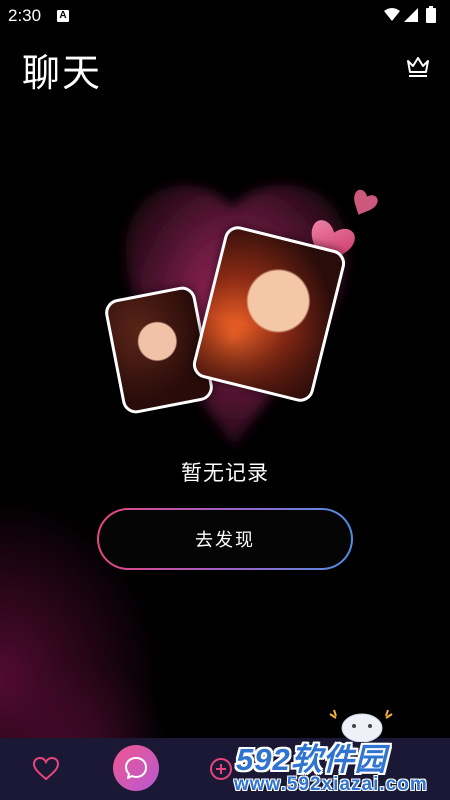 The image size is (450, 800). Describe the element at coordinates (311, 759) in the screenshot. I see `watermark-brand: 592软件园` at that location.